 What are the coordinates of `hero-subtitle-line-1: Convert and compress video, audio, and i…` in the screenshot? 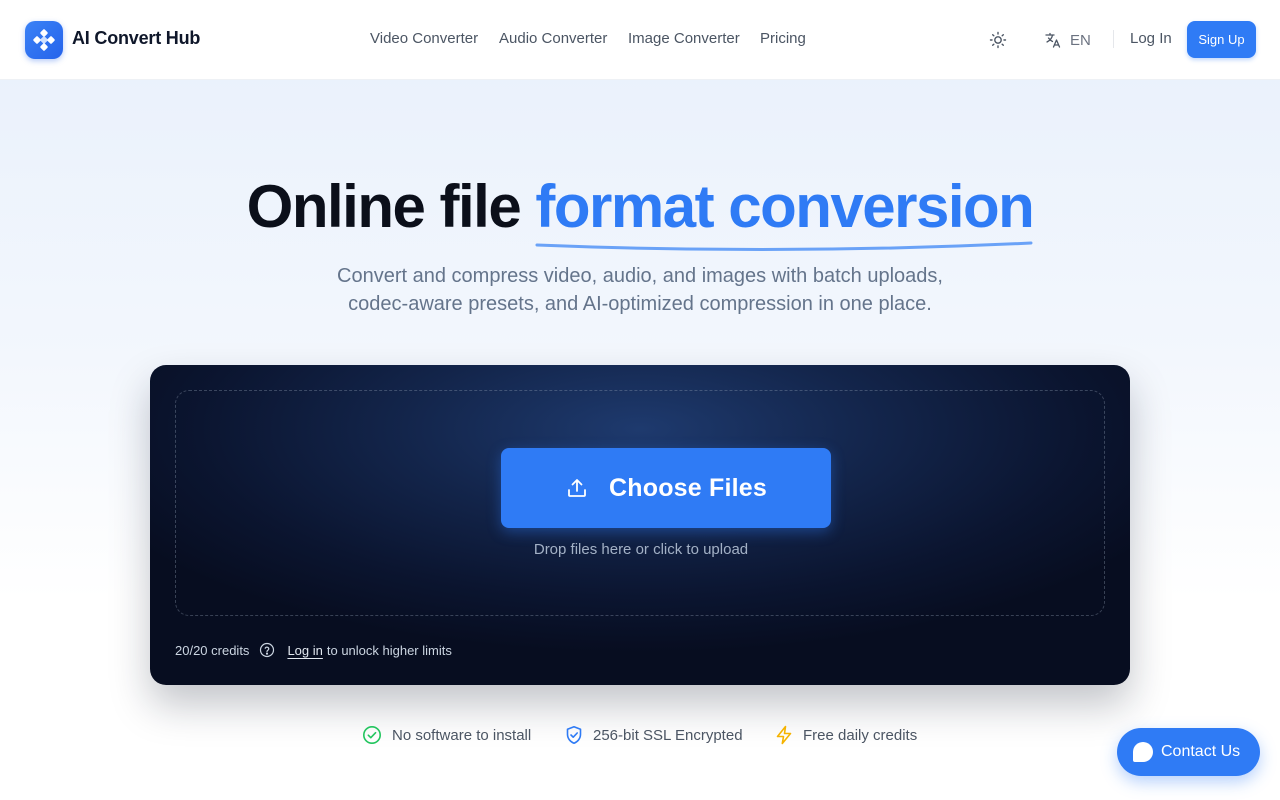 It's located at (640, 276).